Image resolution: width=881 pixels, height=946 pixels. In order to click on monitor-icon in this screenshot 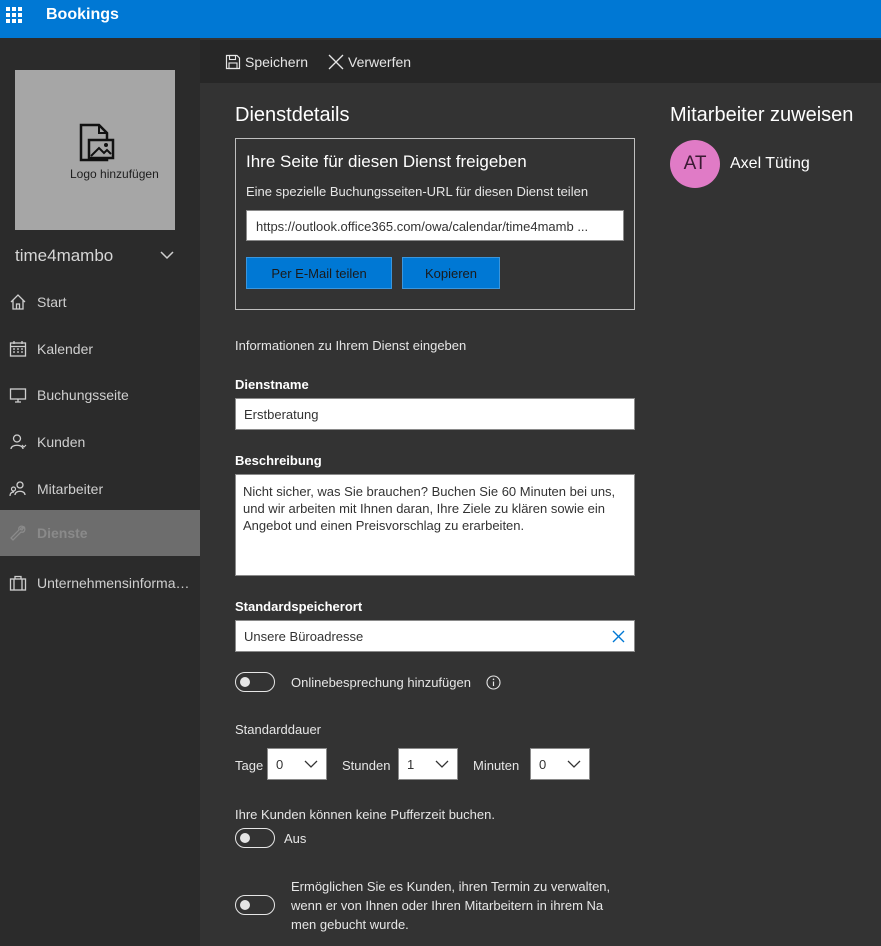, I will do `click(18, 395)`.